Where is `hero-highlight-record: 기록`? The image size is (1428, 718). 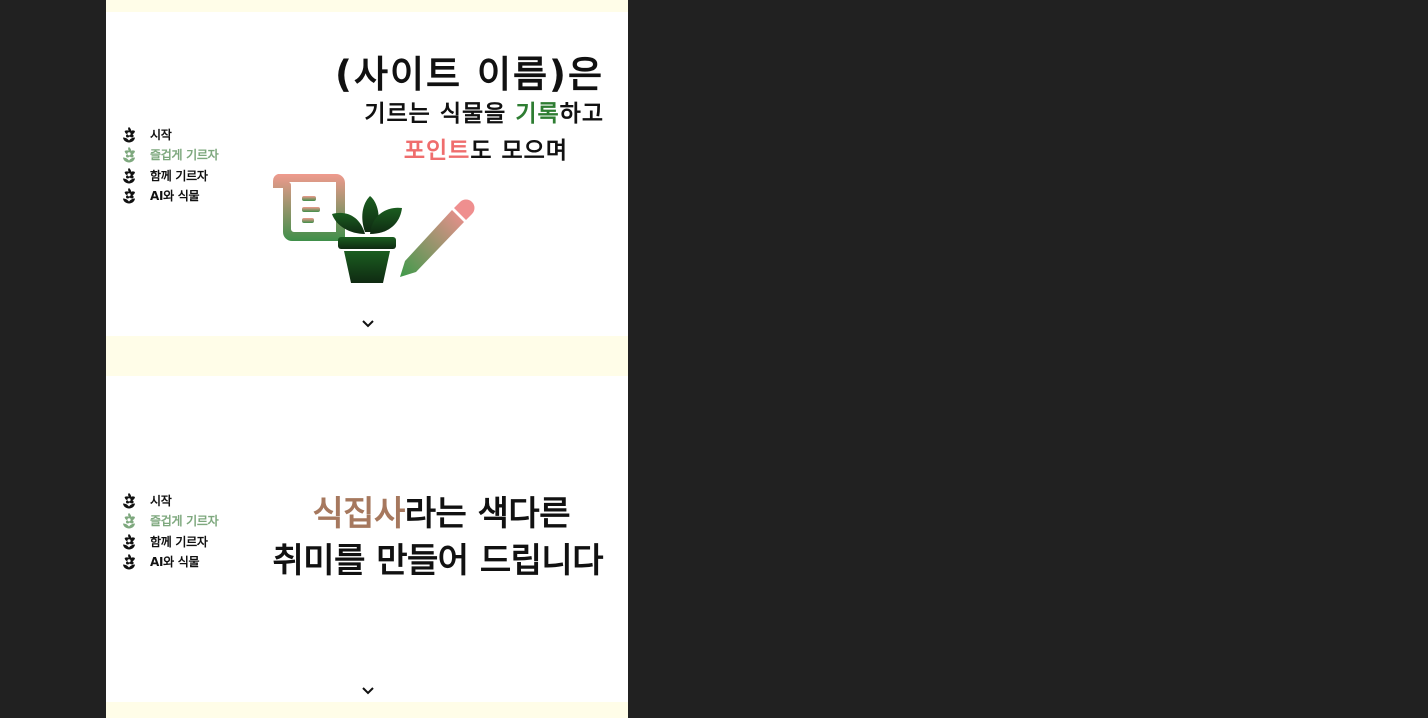 hero-highlight-record: 기록 is located at coordinates (537, 114).